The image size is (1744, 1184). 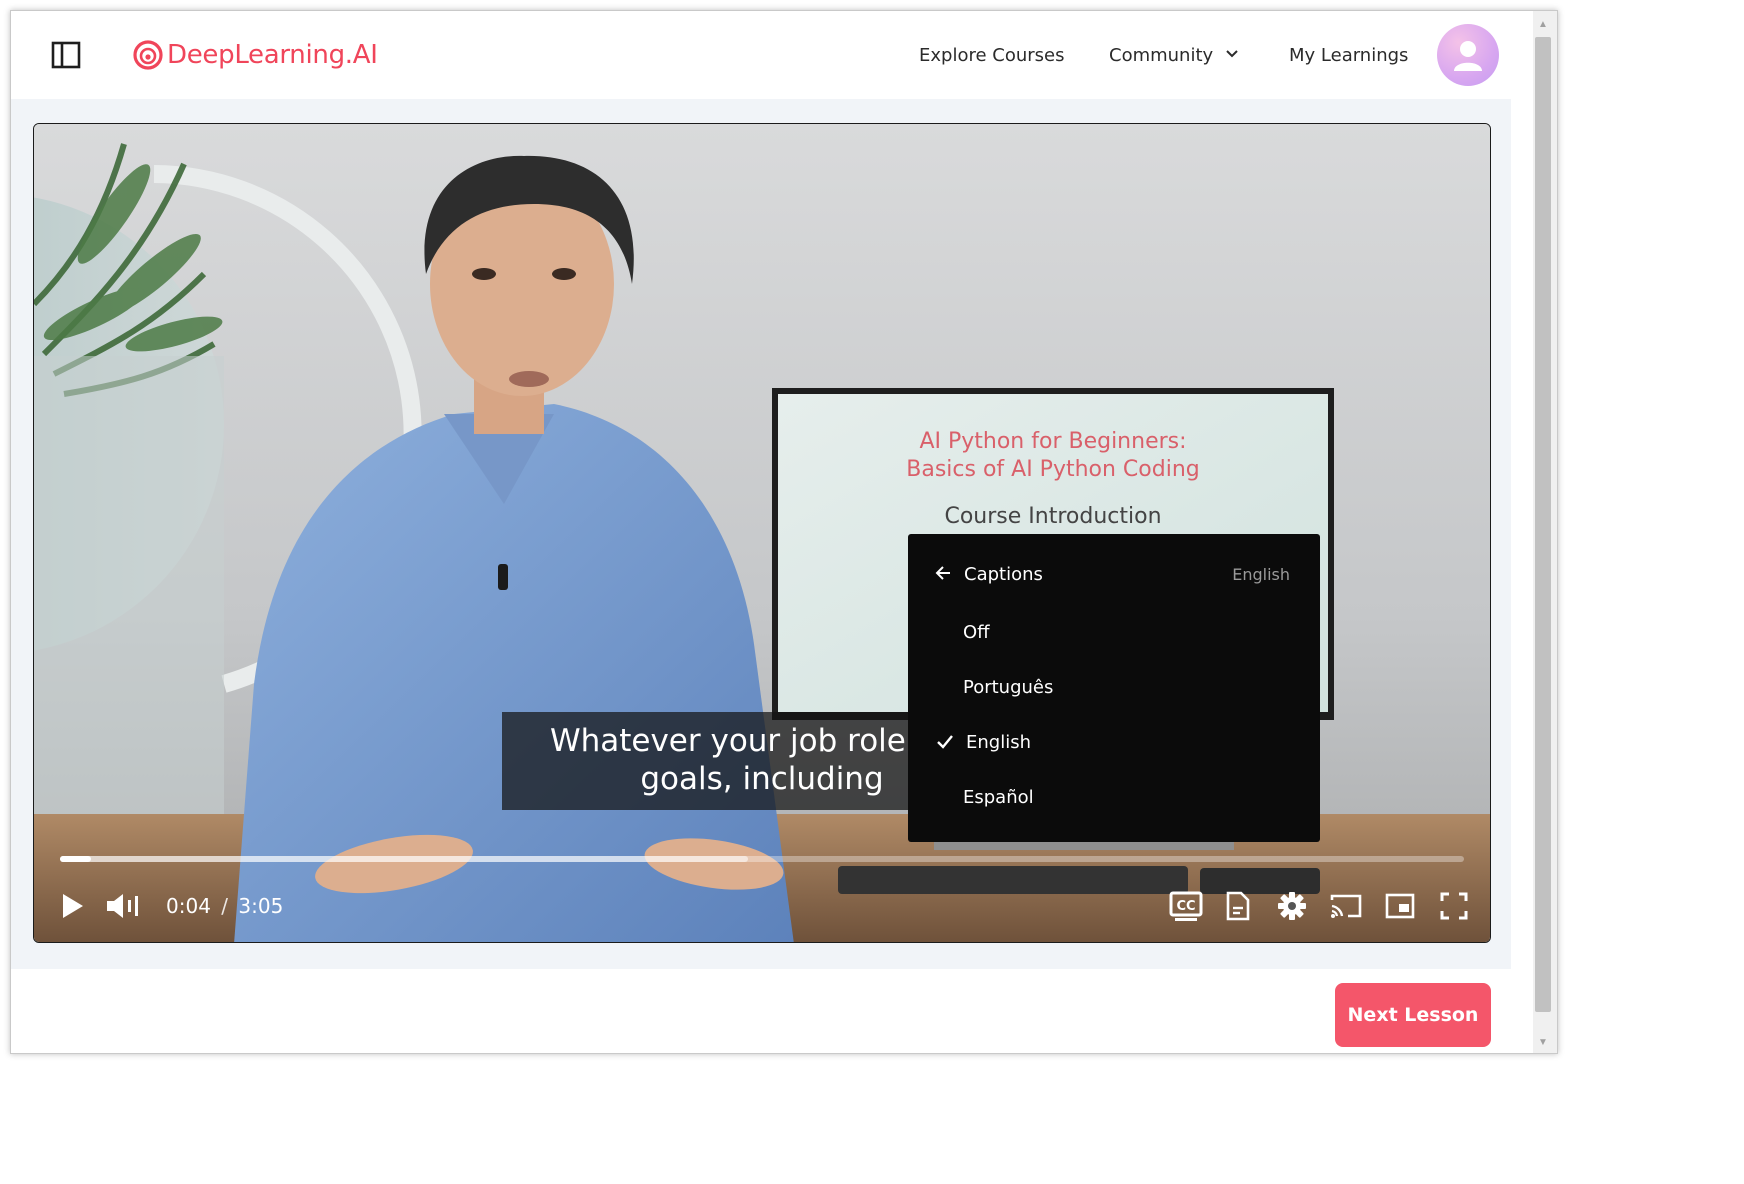 What do you see at coordinates (404, 859) in the screenshot?
I see `progress-buffered` at bounding box center [404, 859].